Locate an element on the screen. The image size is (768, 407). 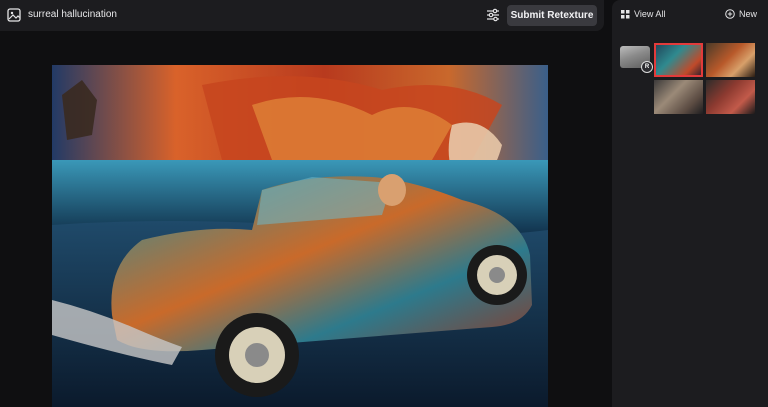
image-icon is located at coordinates (14, 15).